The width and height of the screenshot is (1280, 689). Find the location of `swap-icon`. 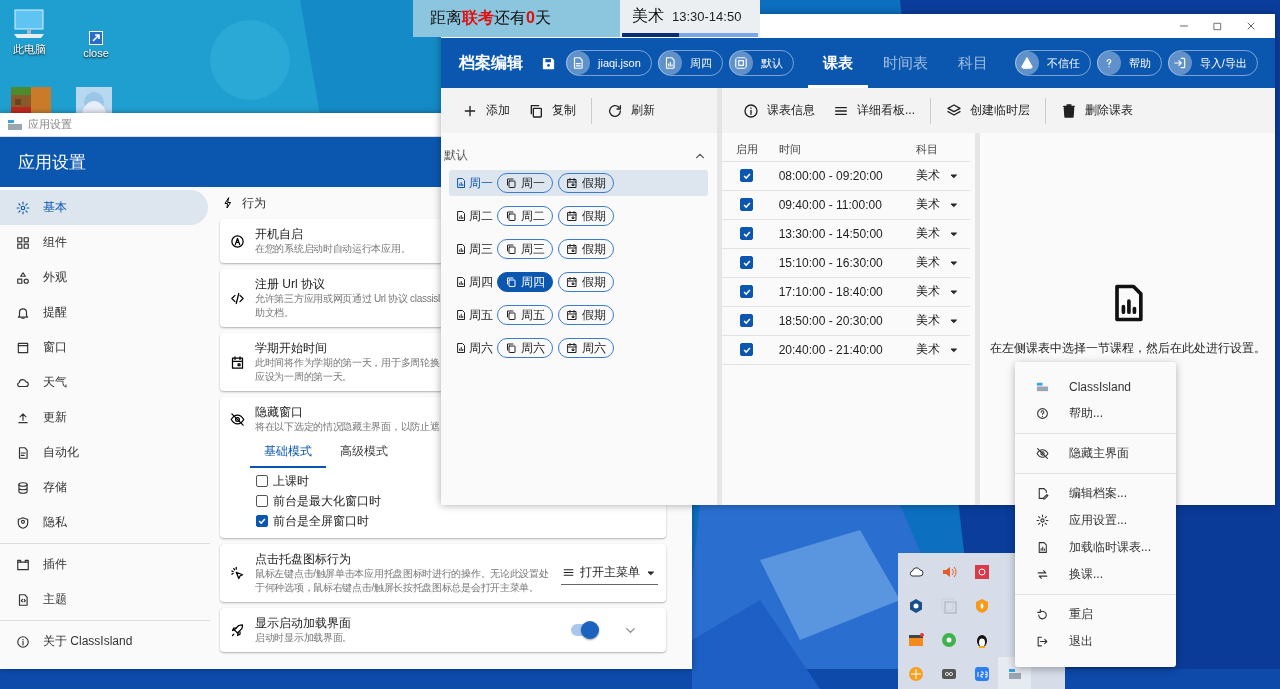

swap-icon is located at coordinates (1042, 574).